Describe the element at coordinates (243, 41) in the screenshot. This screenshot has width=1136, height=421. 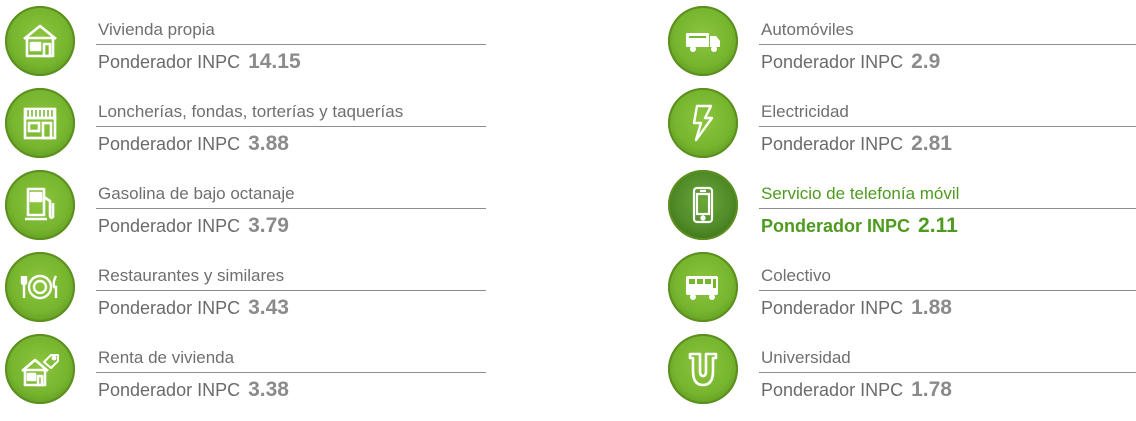
I see `list-item-vivienda-propia: Vivienda propia Ponderador INPC 14.15` at that location.